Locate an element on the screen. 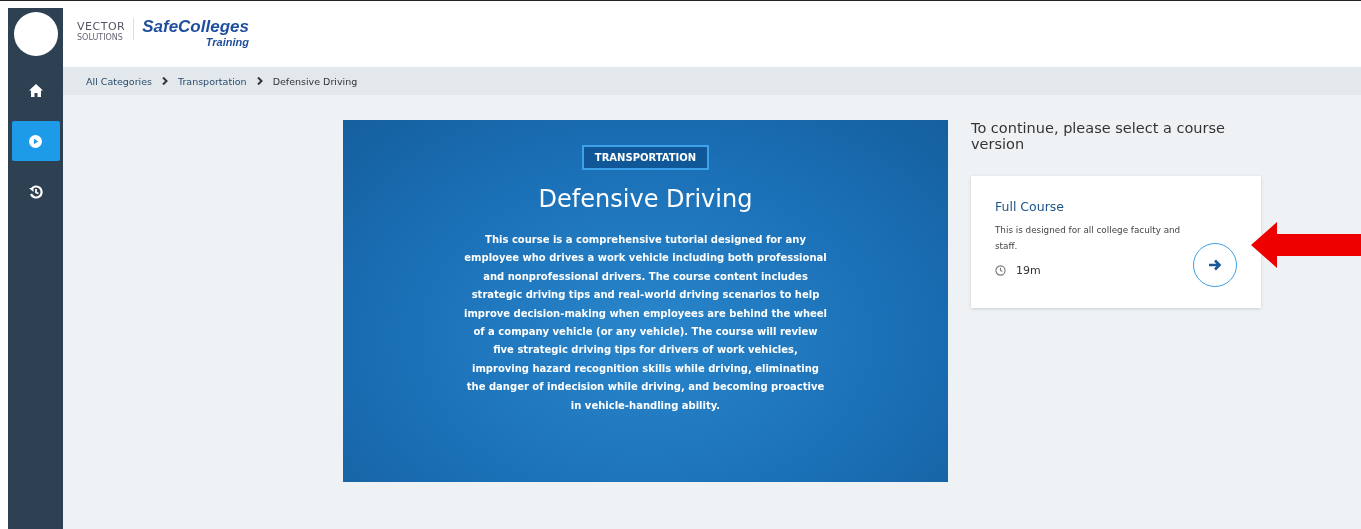 This screenshot has width=1361, height=529. vendor-logo-text: VECTOR is located at coordinates (101, 27).